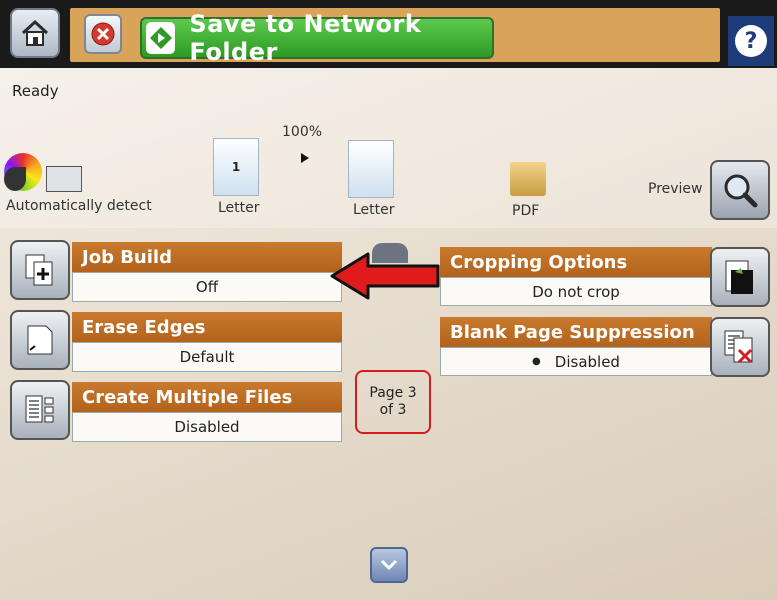 The width and height of the screenshot is (777, 600). Describe the element at coordinates (393, 393) in the screenshot. I see `page-indicator-line1: Page 3` at that location.